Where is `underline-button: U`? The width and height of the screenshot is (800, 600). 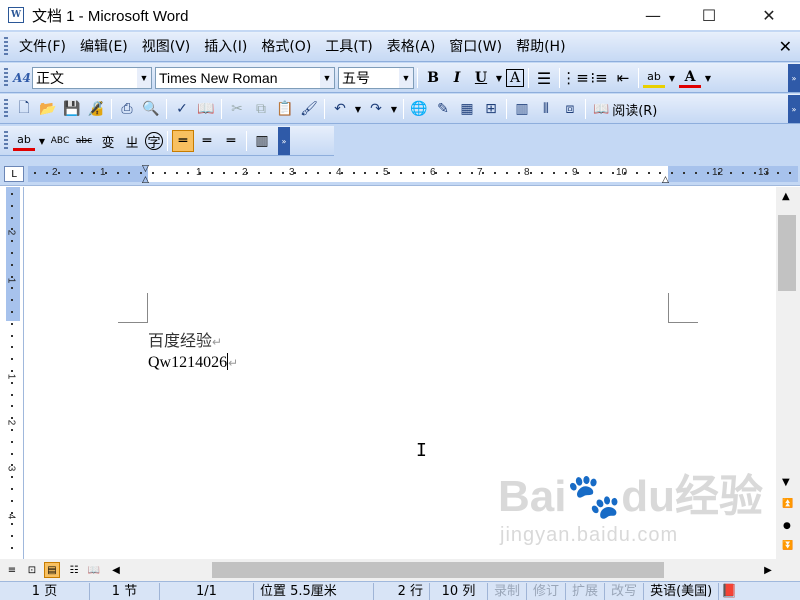
underline-button: U is located at coordinates (481, 78).